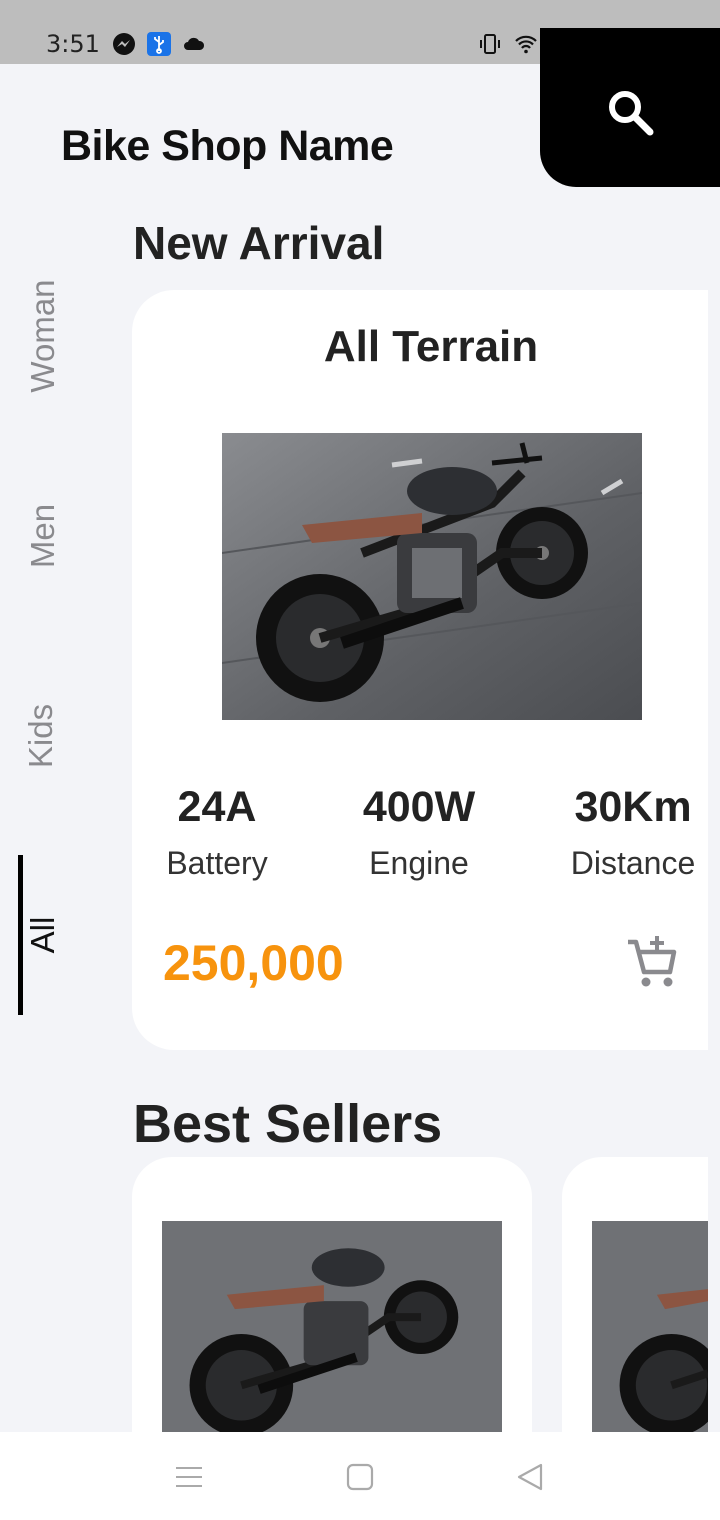  What do you see at coordinates (227, 146) in the screenshot?
I see `shop-name: Bike Shop Name` at bounding box center [227, 146].